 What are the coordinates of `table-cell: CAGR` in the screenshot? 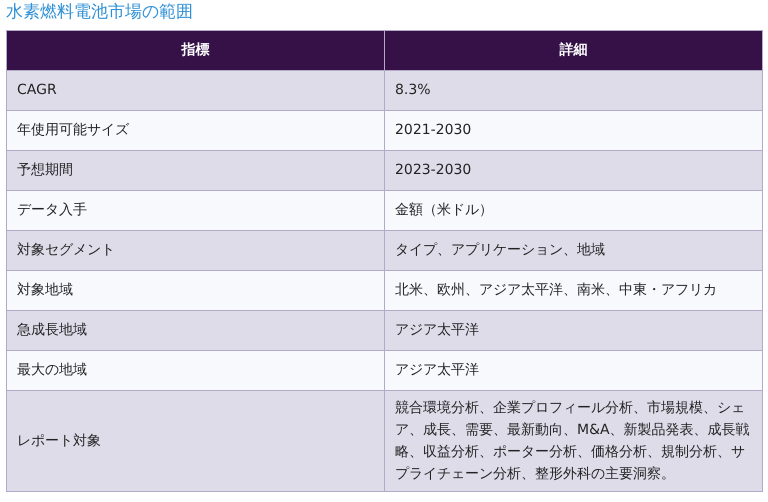 It's located at (195, 90).